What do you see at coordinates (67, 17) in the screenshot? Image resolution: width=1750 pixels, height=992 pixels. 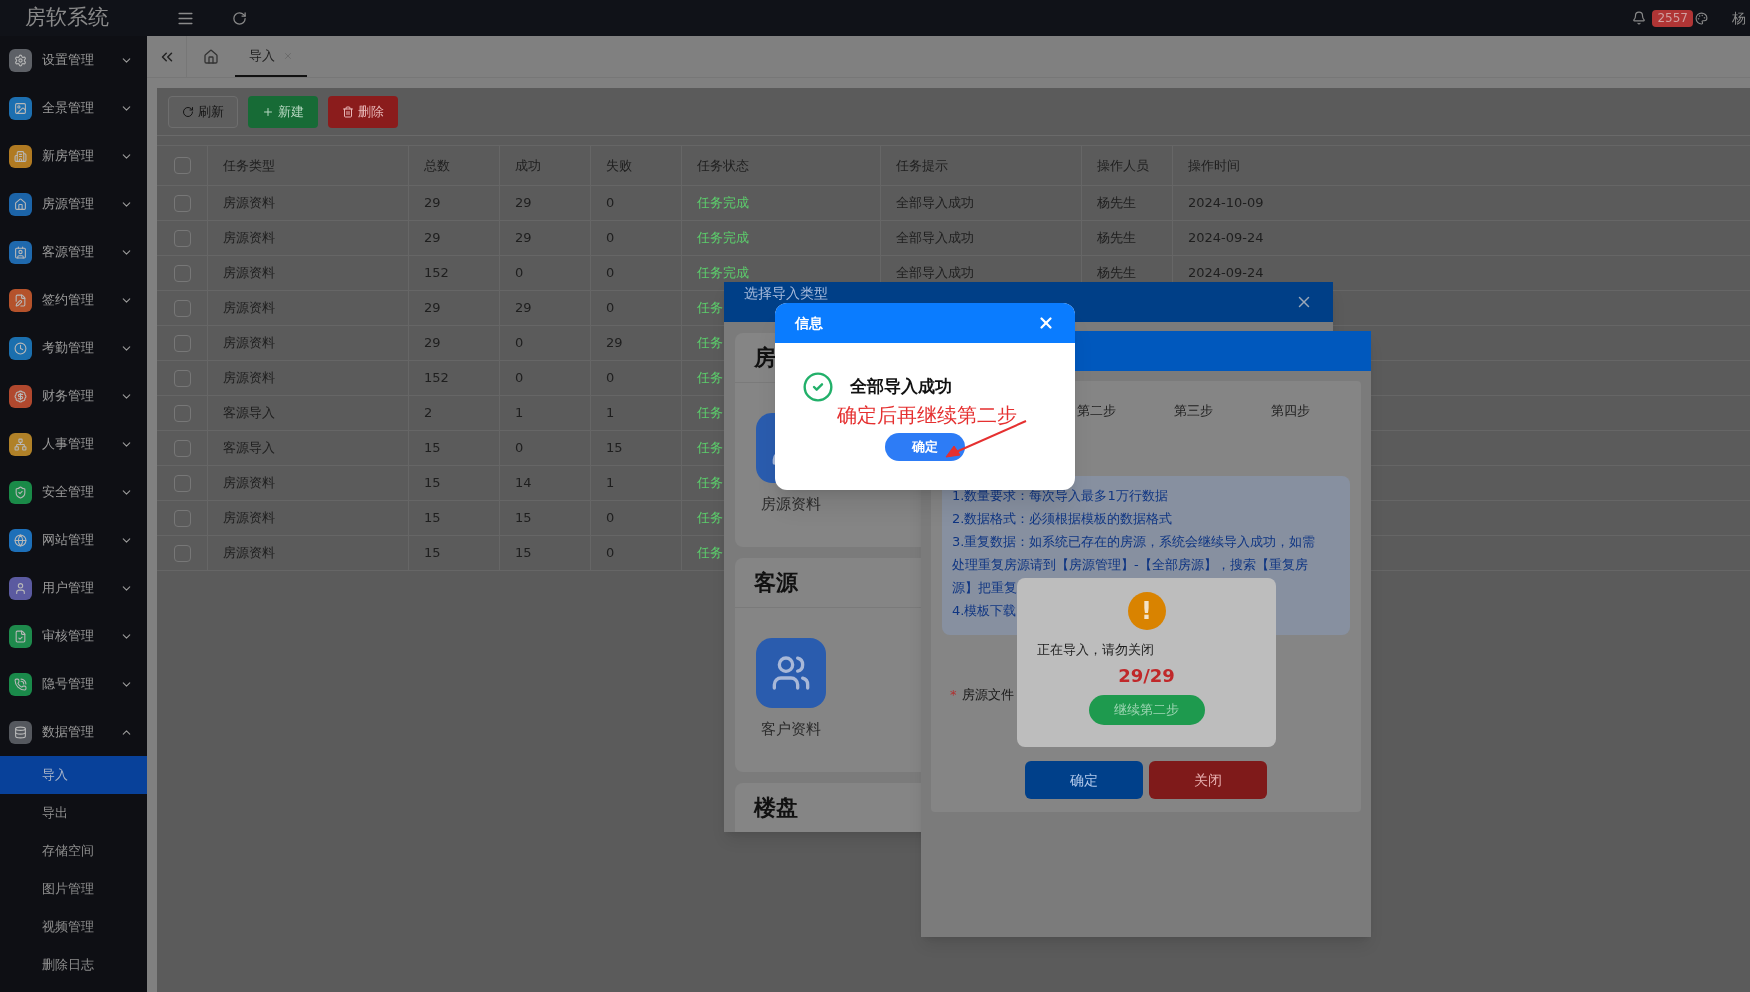 I see `app-logo: 房软系统` at bounding box center [67, 17].